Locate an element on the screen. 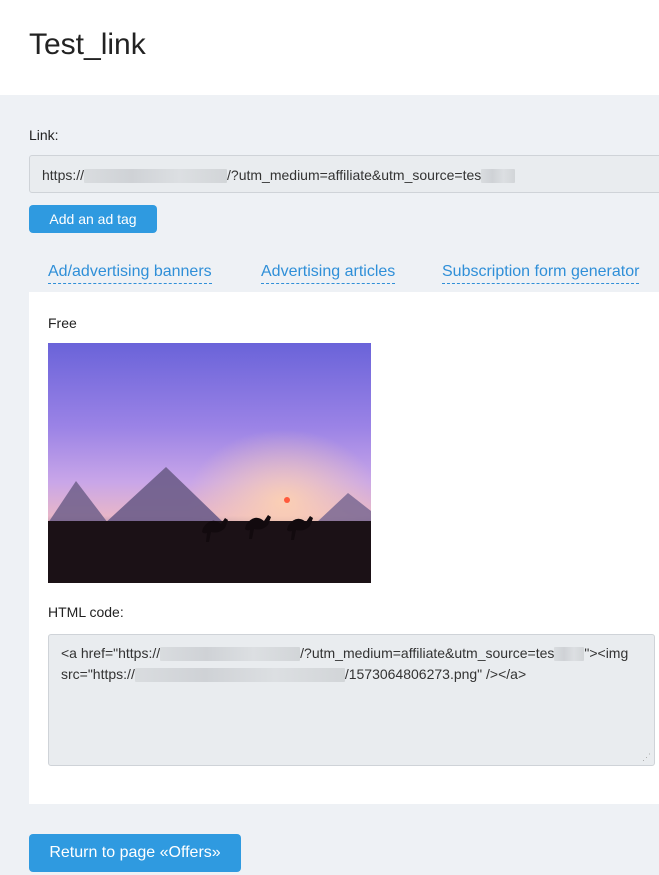 The image size is (659, 875). code-part-2: /?utm_medium=affiliate&utm_source=tes is located at coordinates (427, 653).